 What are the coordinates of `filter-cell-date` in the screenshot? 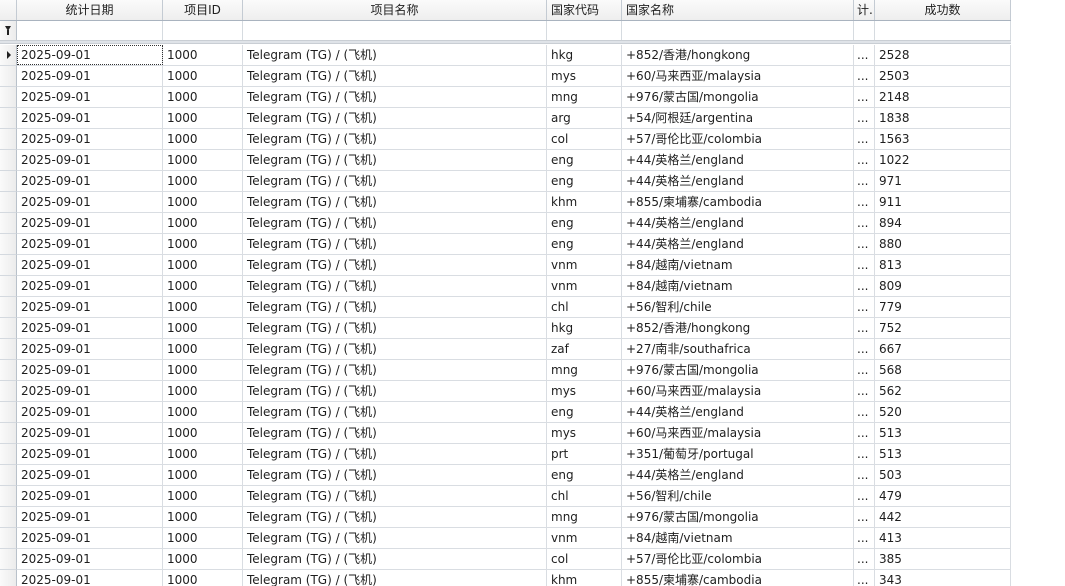 It's located at (90, 30).